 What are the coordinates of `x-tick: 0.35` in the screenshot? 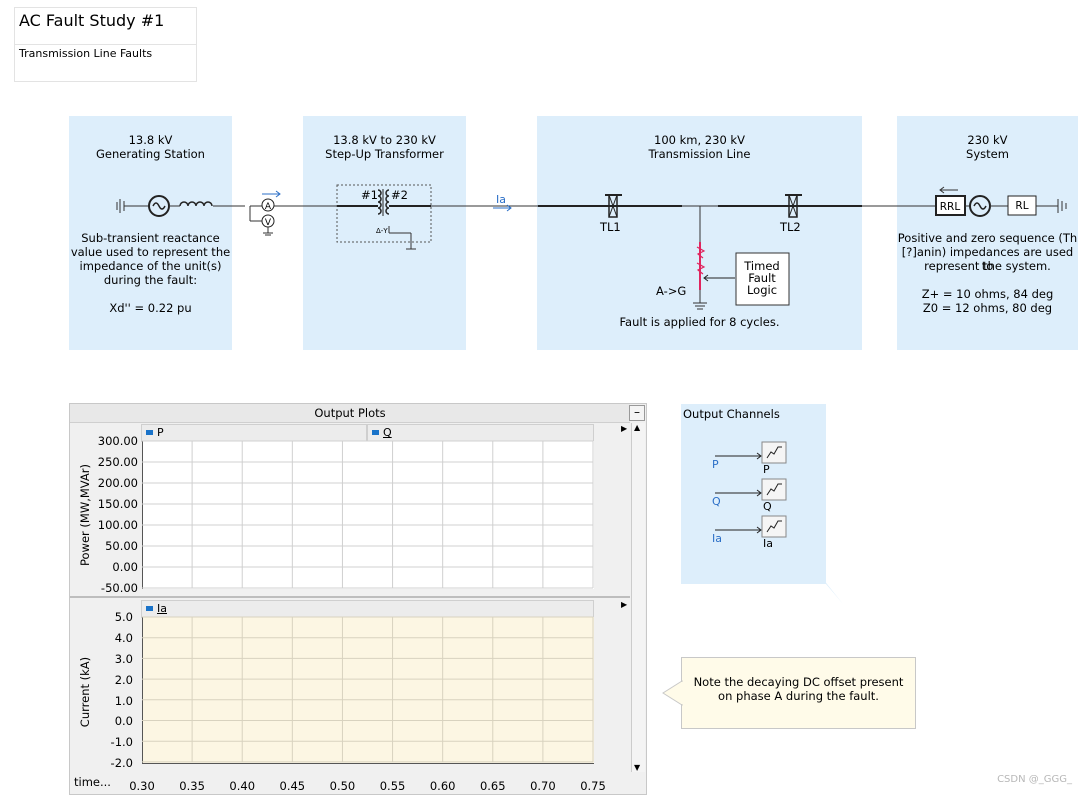 It's located at (192, 786).